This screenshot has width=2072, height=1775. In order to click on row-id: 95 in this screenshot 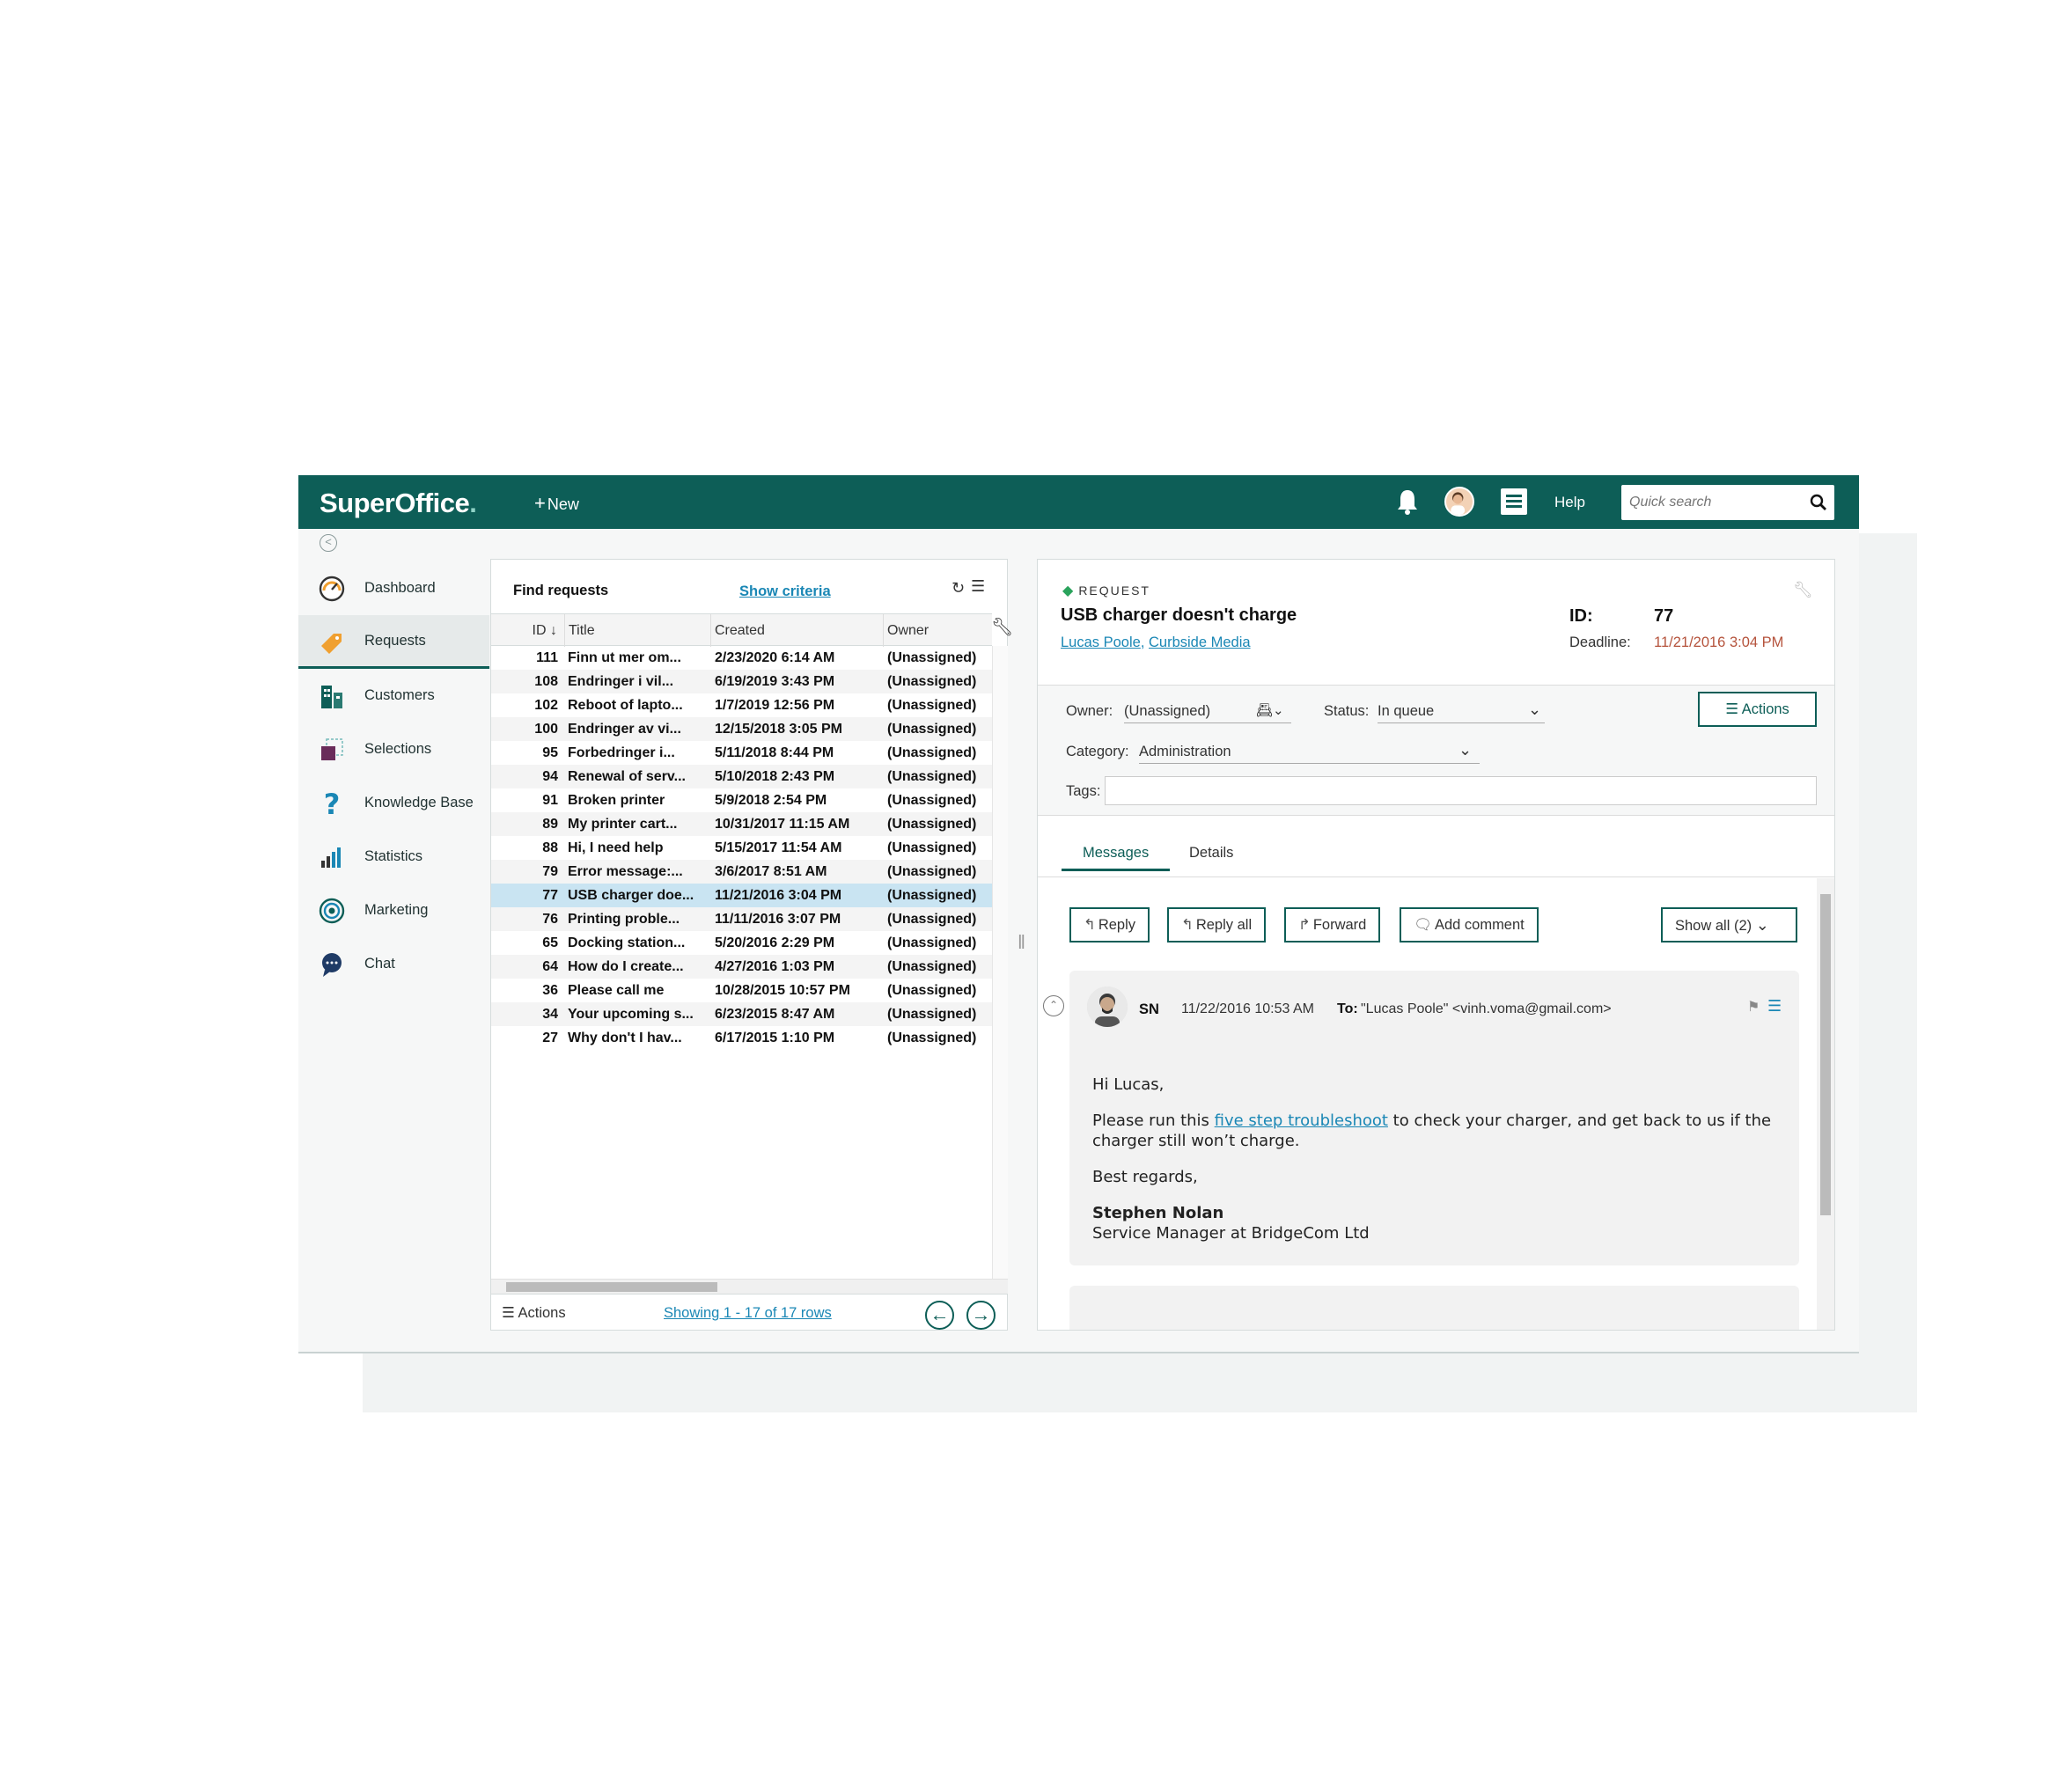, I will do `click(550, 752)`.